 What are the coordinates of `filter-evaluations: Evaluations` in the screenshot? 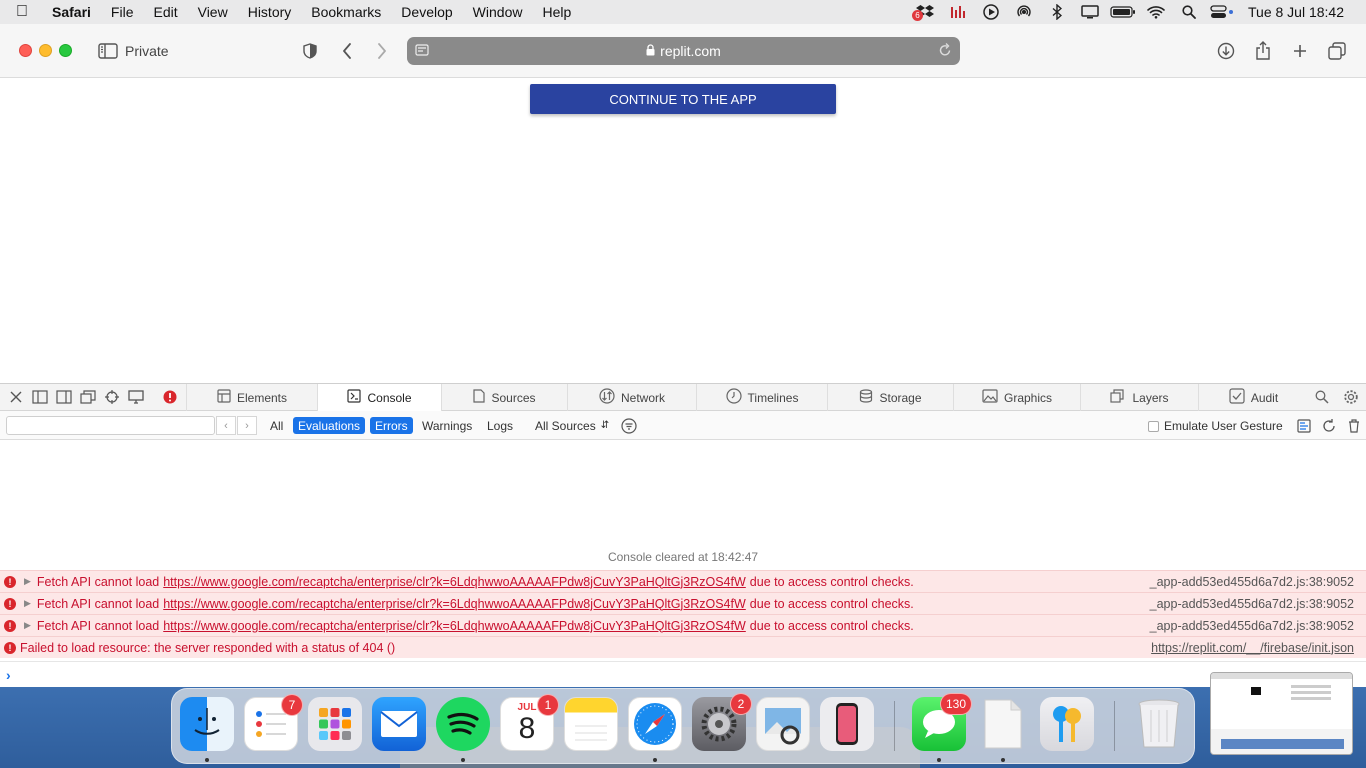 It's located at (329, 425).